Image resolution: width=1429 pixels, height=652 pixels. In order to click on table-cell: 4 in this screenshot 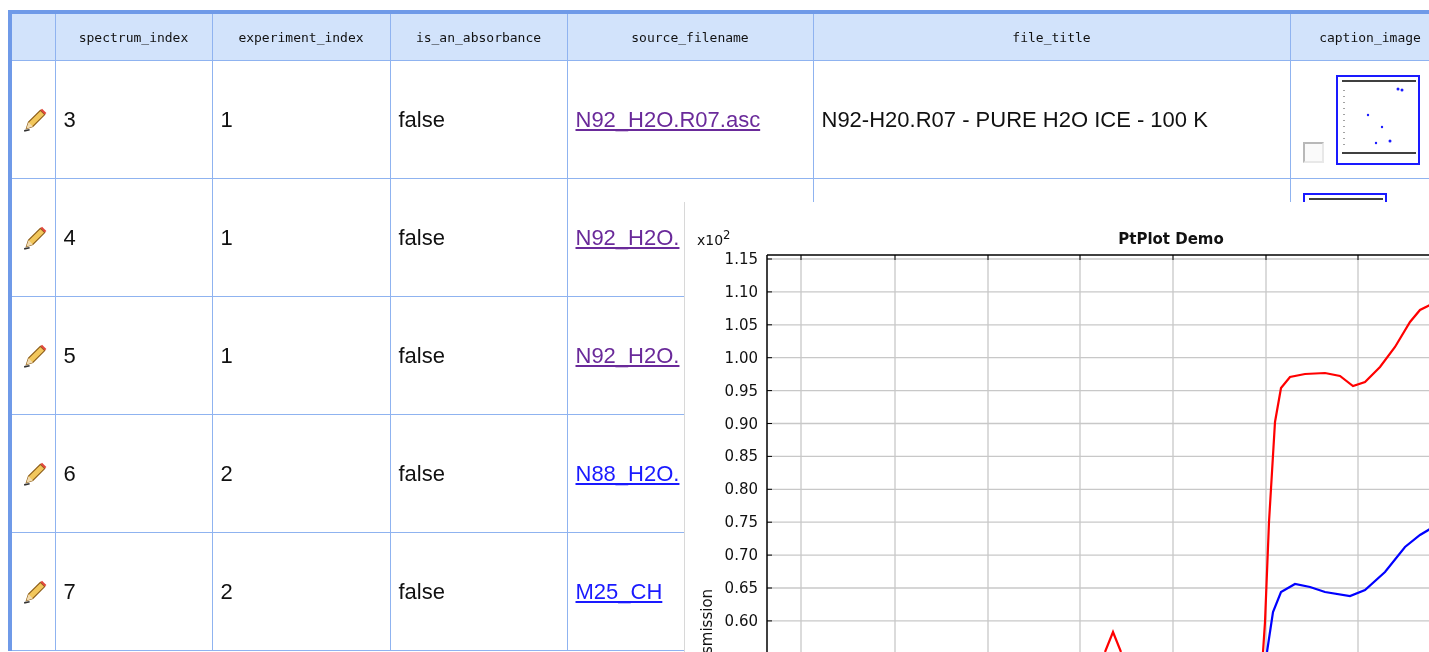, I will do `click(69, 237)`.